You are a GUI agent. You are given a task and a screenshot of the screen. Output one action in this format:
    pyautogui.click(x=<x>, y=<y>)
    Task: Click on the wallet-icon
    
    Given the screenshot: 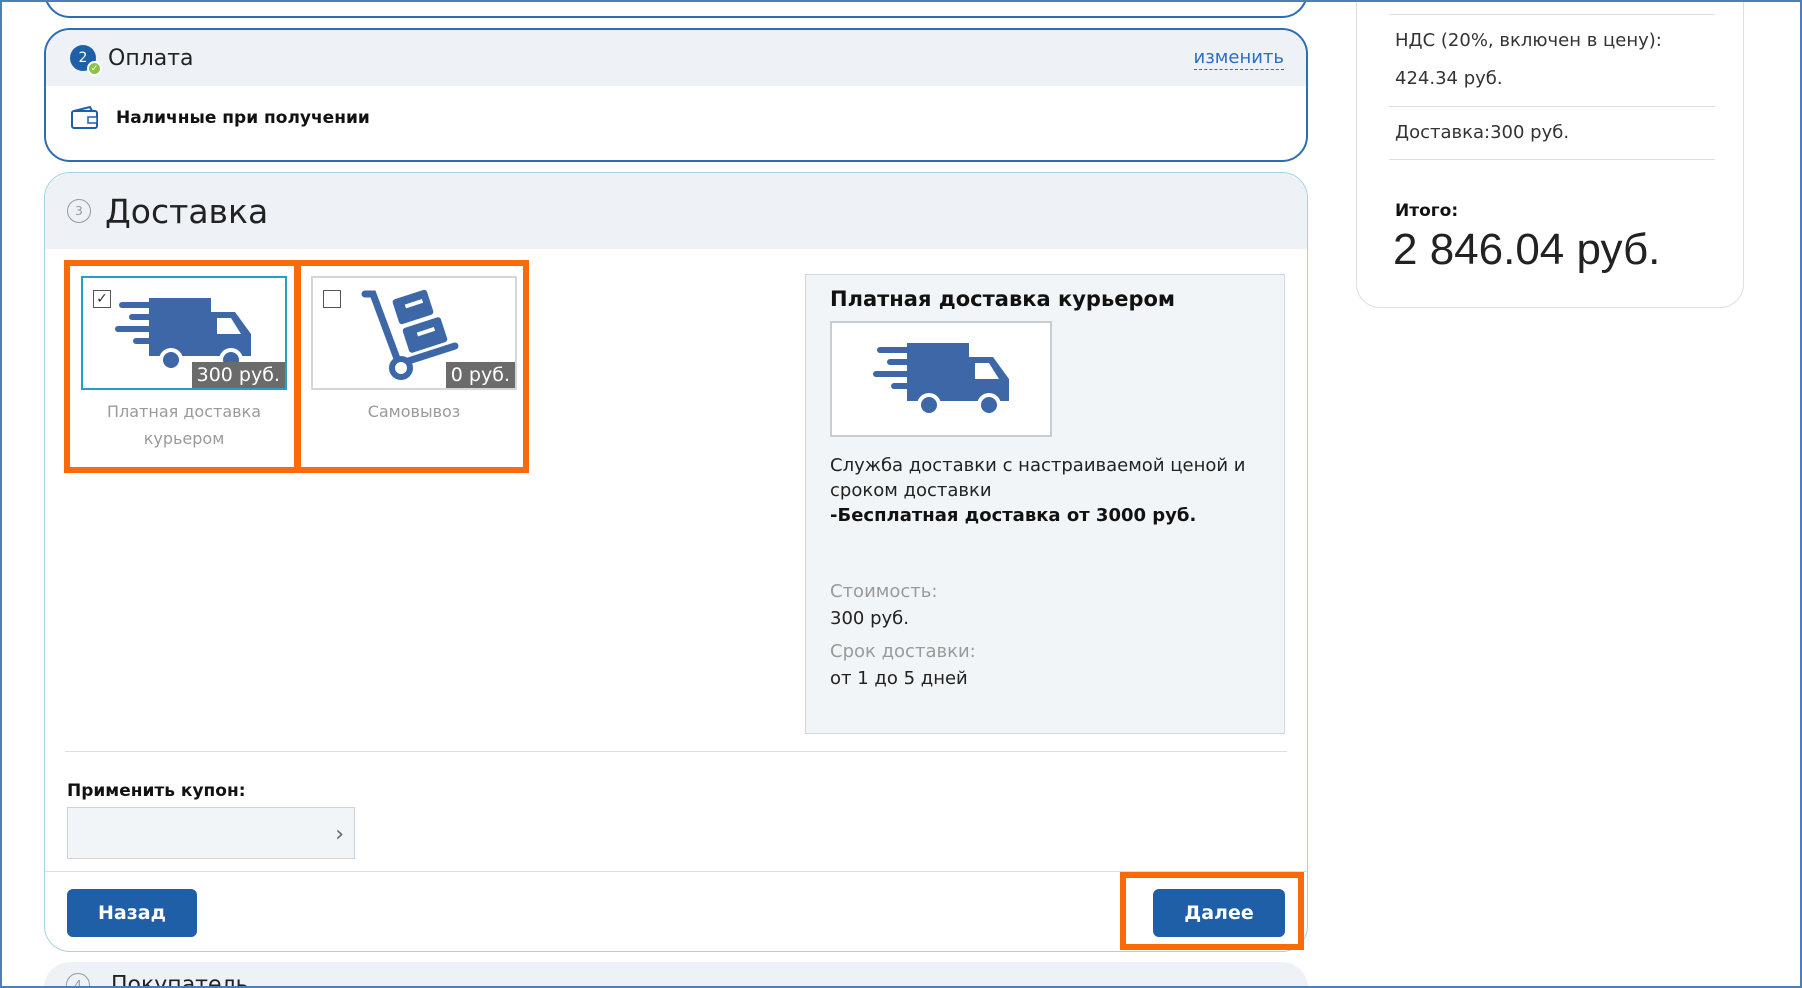 What is the action you would take?
    pyautogui.click(x=84, y=117)
    